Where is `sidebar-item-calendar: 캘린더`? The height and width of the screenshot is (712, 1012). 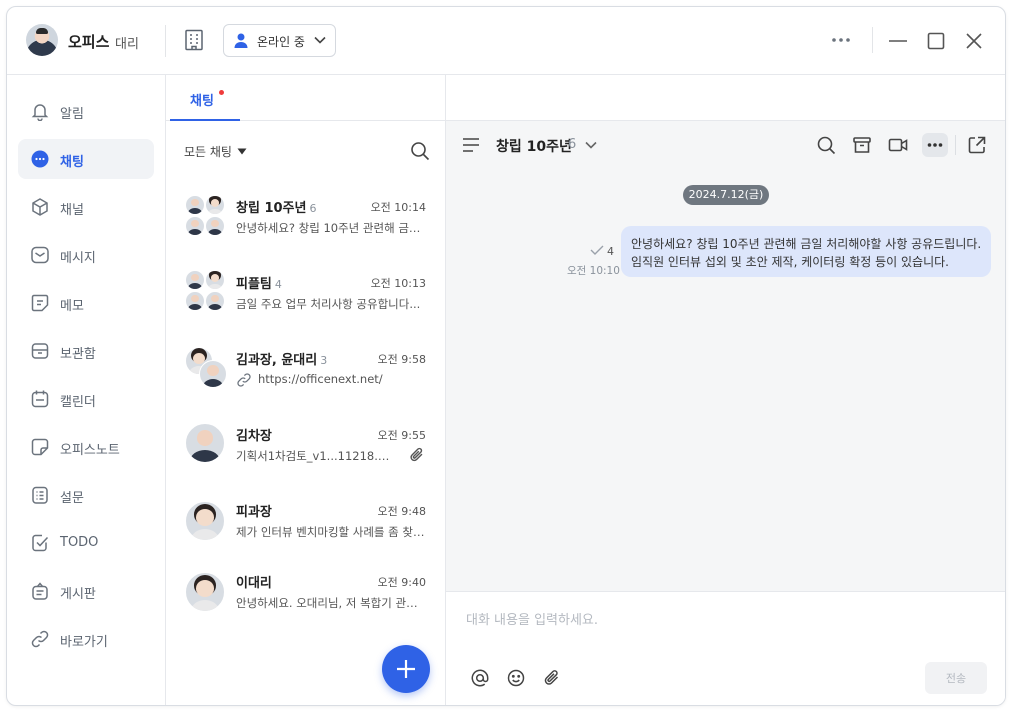 sidebar-item-calendar: 캘린더 is located at coordinates (86, 399).